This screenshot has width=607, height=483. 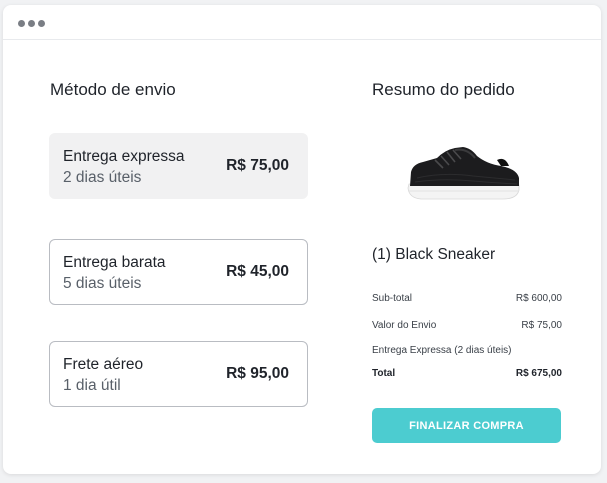 I want to click on shipping-option-name: Entrega expressa, so click(x=124, y=156).